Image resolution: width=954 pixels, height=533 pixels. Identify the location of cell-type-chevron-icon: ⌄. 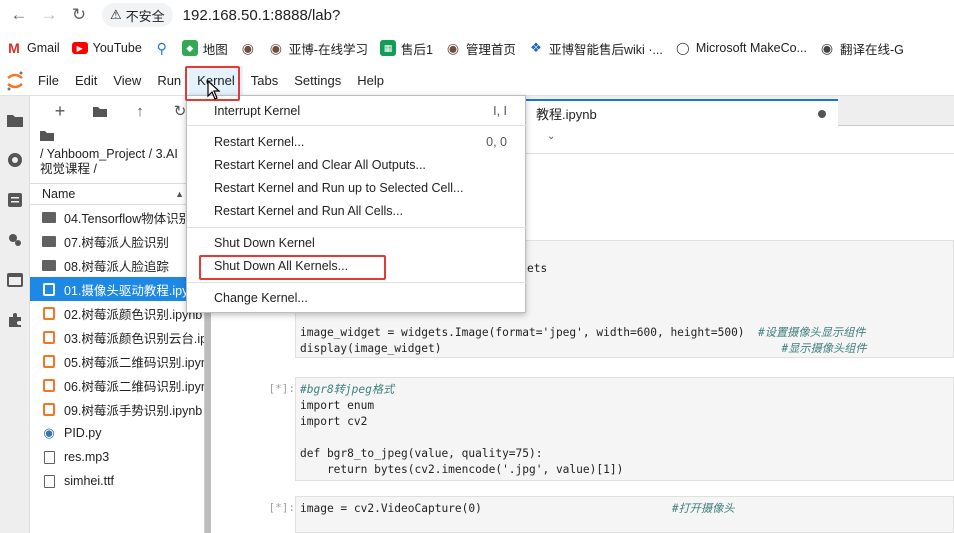
(551, 136).